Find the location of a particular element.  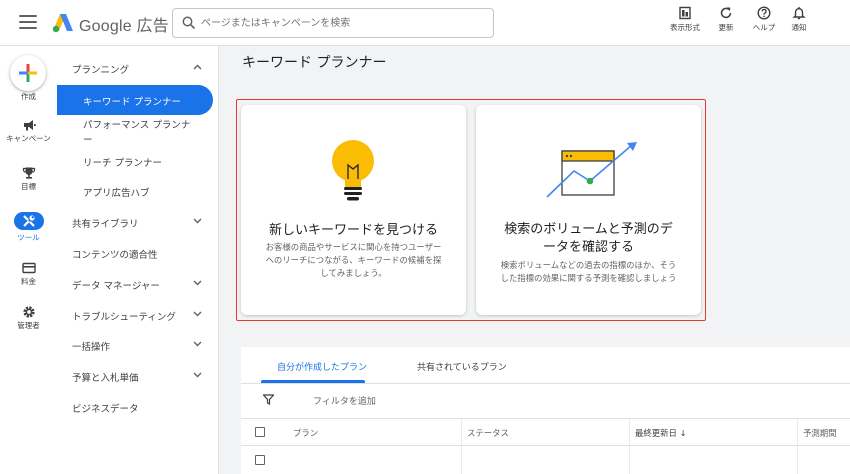

tab-my-plans: 自分が作成したプラン is located at coordinates (314, 365).